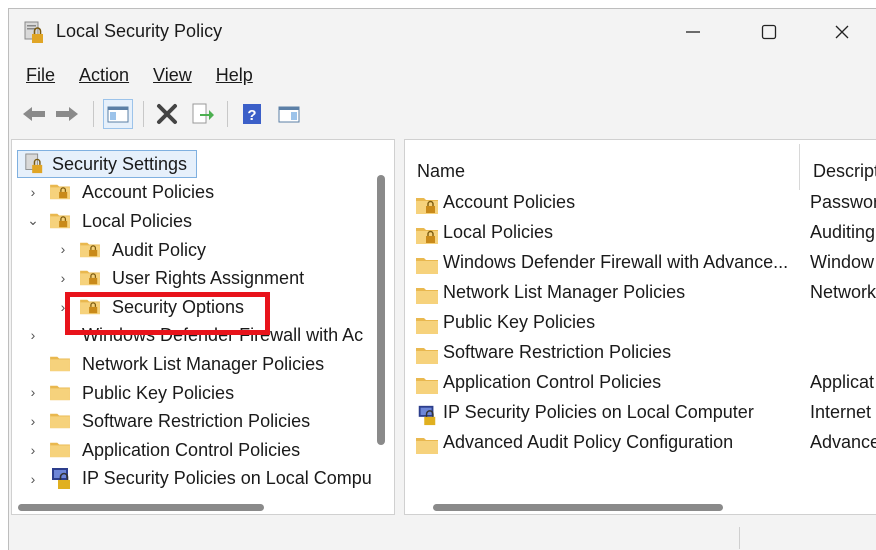 Image resolution: width=876 pixels, height=550 pixels. I want to click on list-item-description: Network, so click(843, 292).